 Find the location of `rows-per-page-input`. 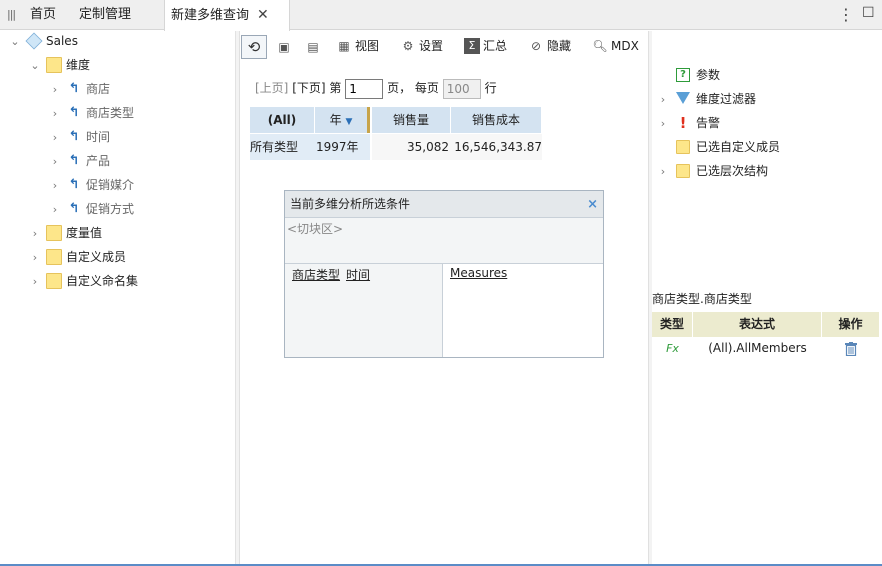

rows-per-page-input is located at coordinates (461, 88).